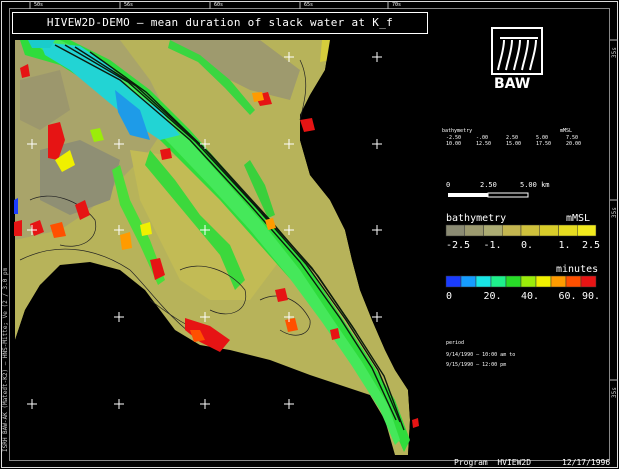 The height and width of the screenshot is (469, 619). I want to click on bathy-tick-0: -2.5, so click(458, 245).